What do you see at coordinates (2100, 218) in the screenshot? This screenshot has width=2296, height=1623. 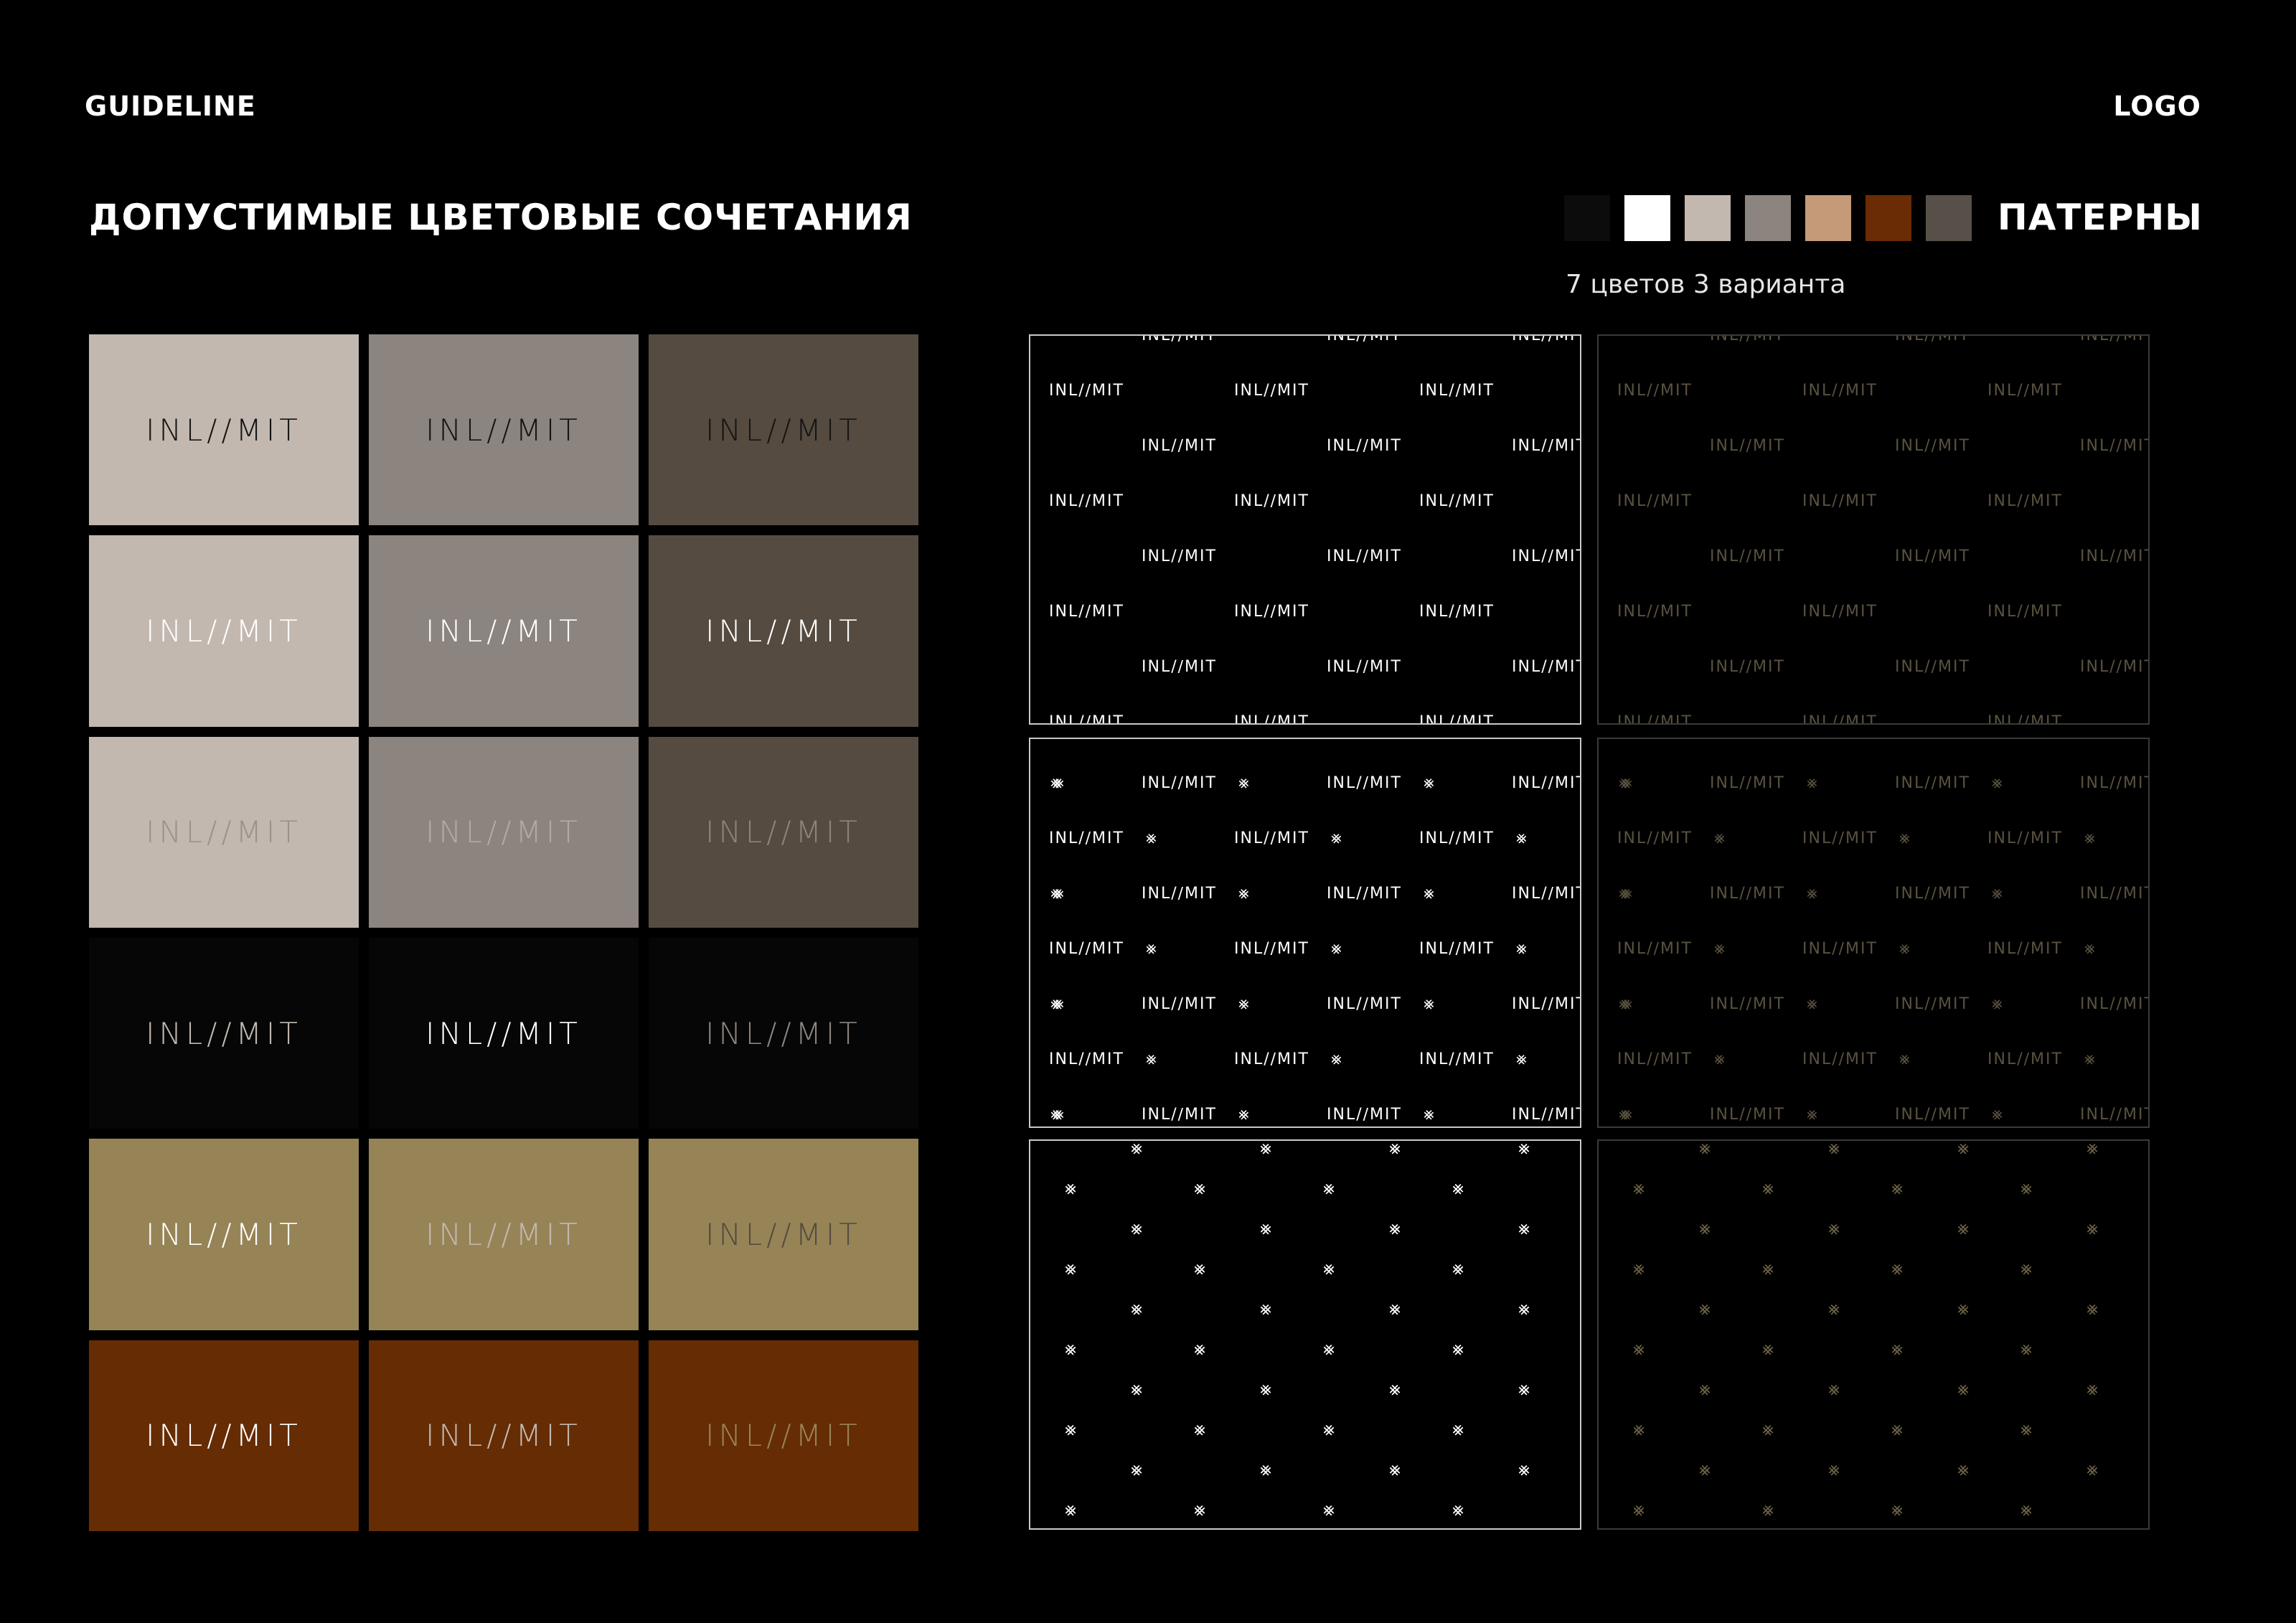 I see `patterns-title: ПАТЕРНЫ` at bounding box center [2100, 218].